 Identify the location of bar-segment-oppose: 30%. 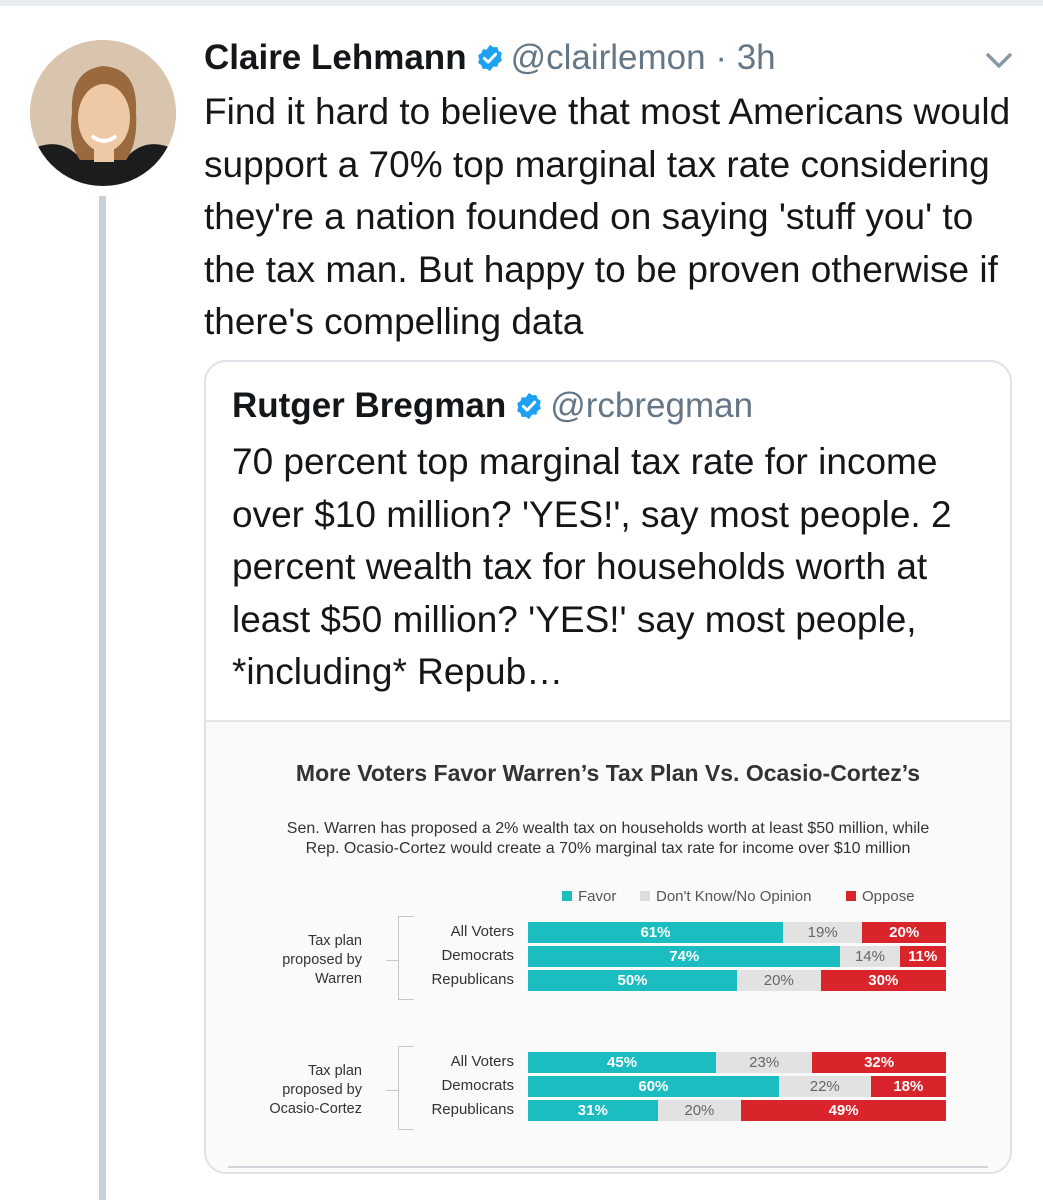
(883, 980).